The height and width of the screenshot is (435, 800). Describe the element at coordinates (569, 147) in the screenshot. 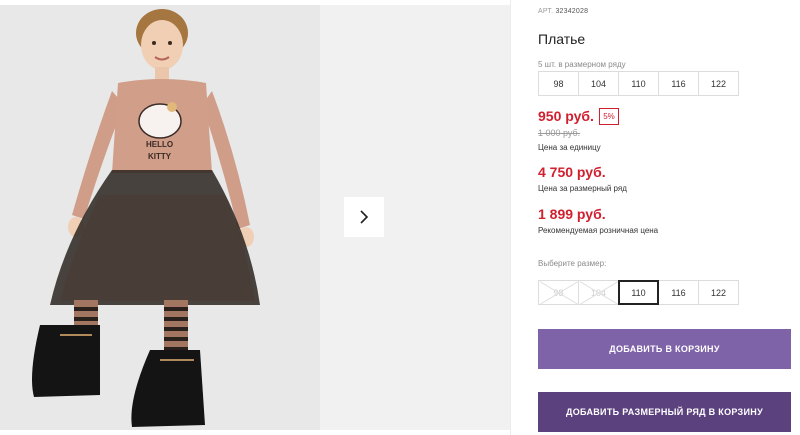

I see `unit-price-note: Цена за единицу` at that location.